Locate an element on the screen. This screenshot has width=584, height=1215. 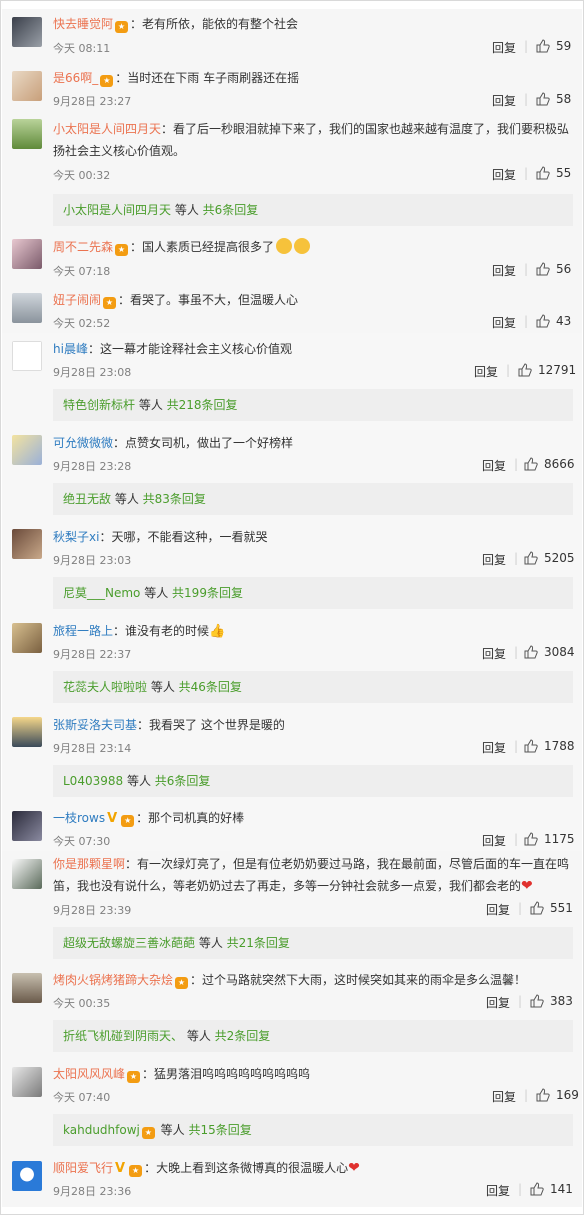
username: 秋梨子xi is located at coordinates (76, 537).